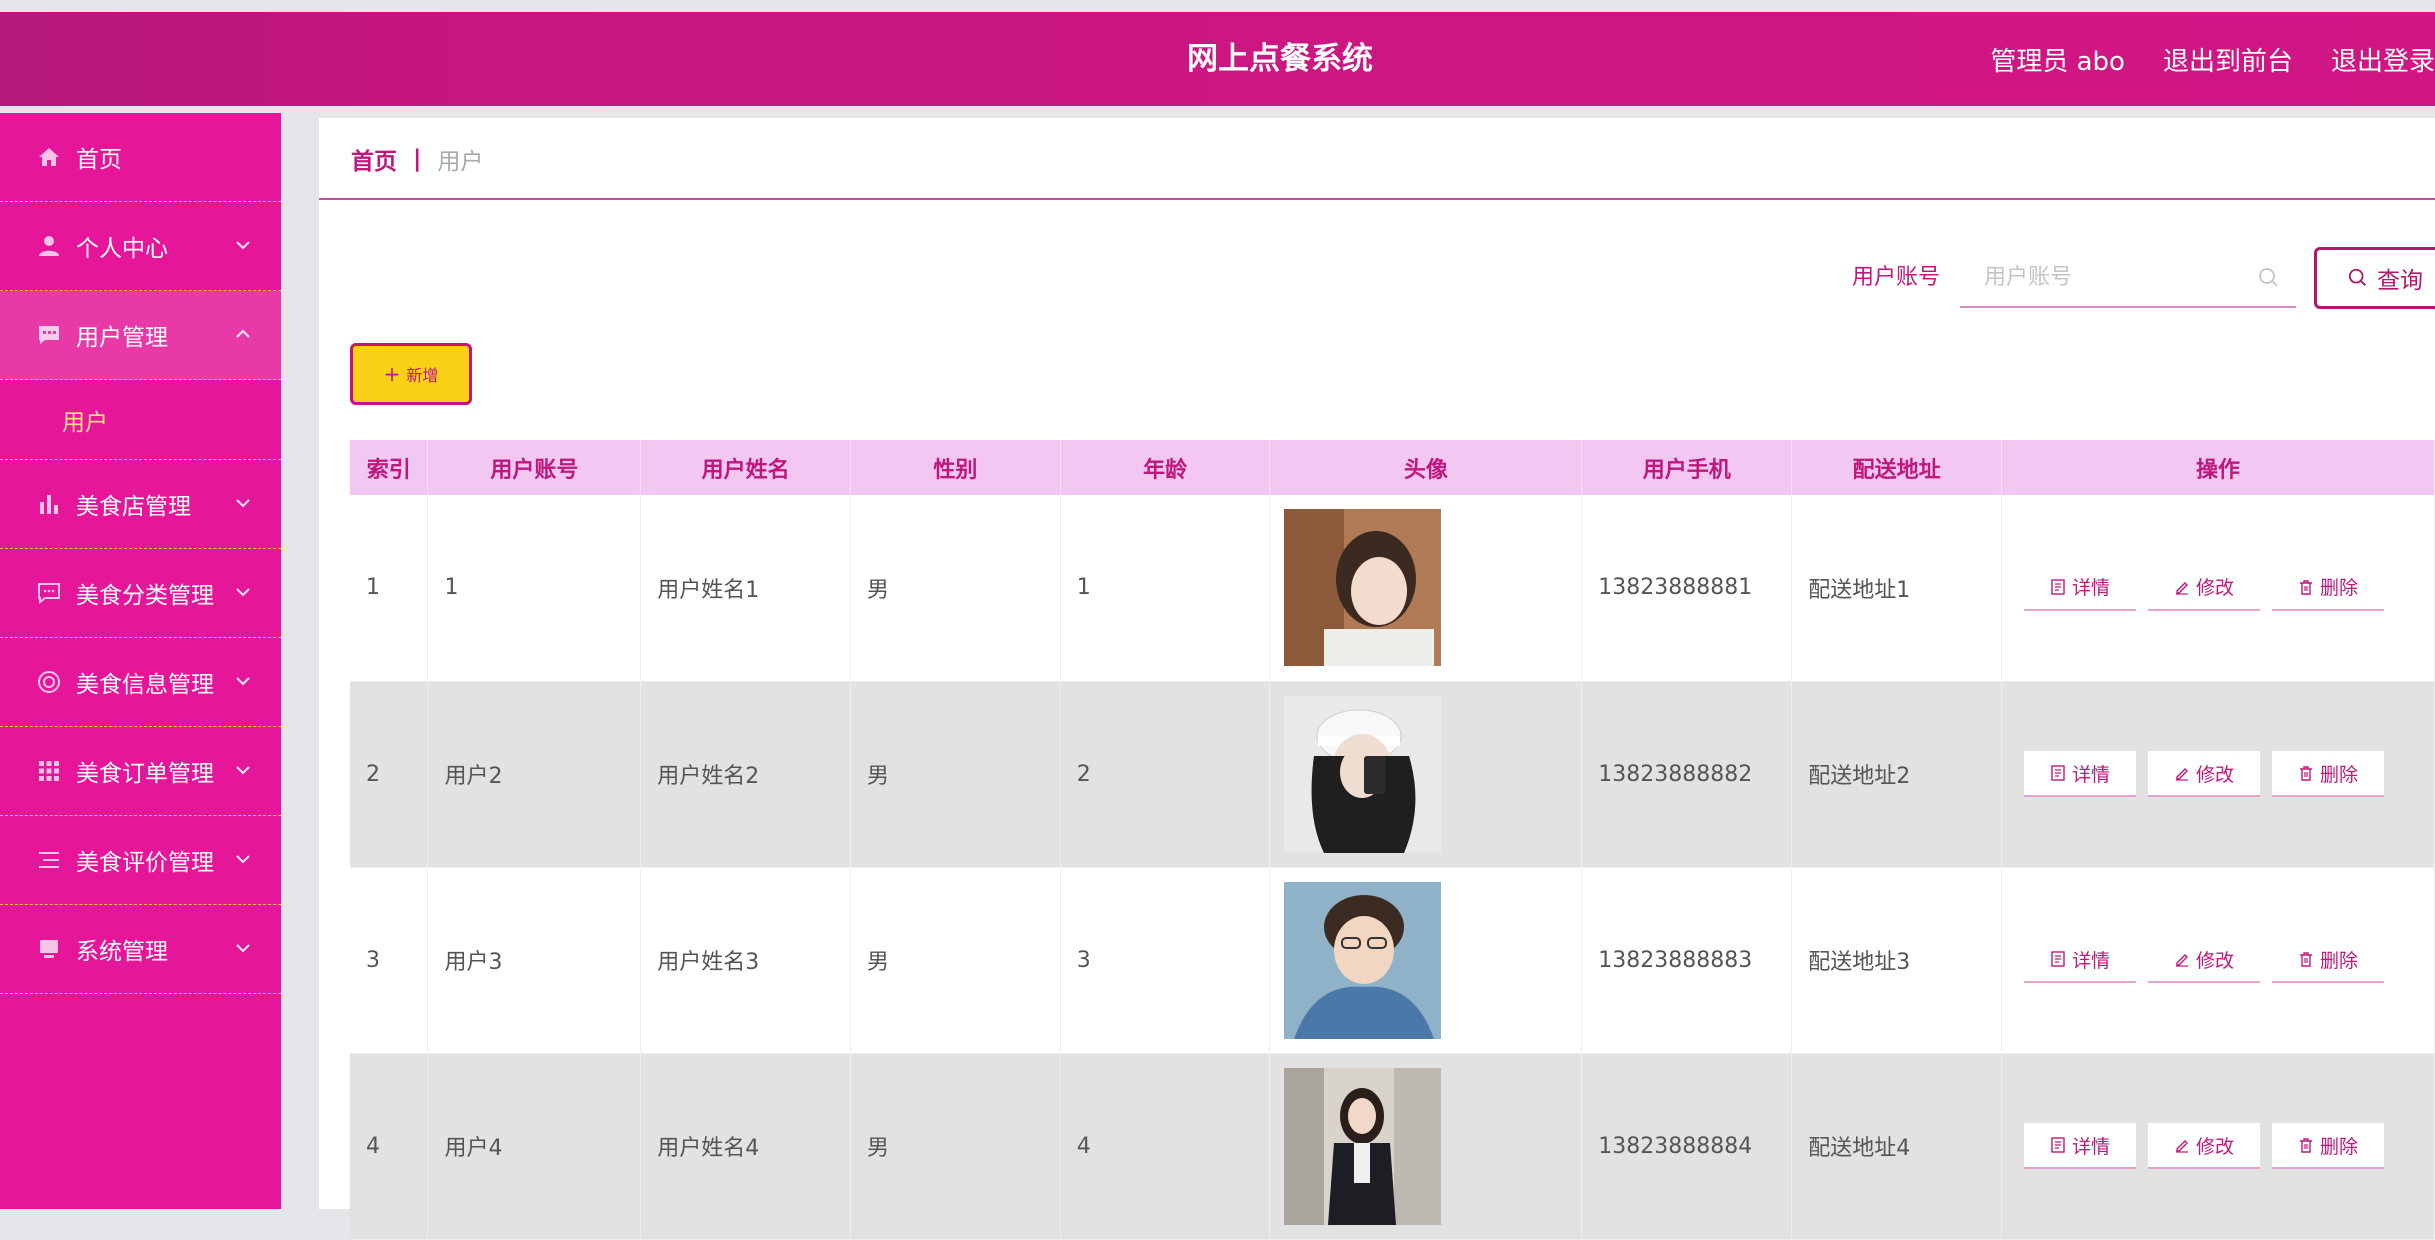  What do you see at coordinates (1165, 467) in the screenshot?
I see `column-header-age: 年龄` at bounding box center [1165, 467].